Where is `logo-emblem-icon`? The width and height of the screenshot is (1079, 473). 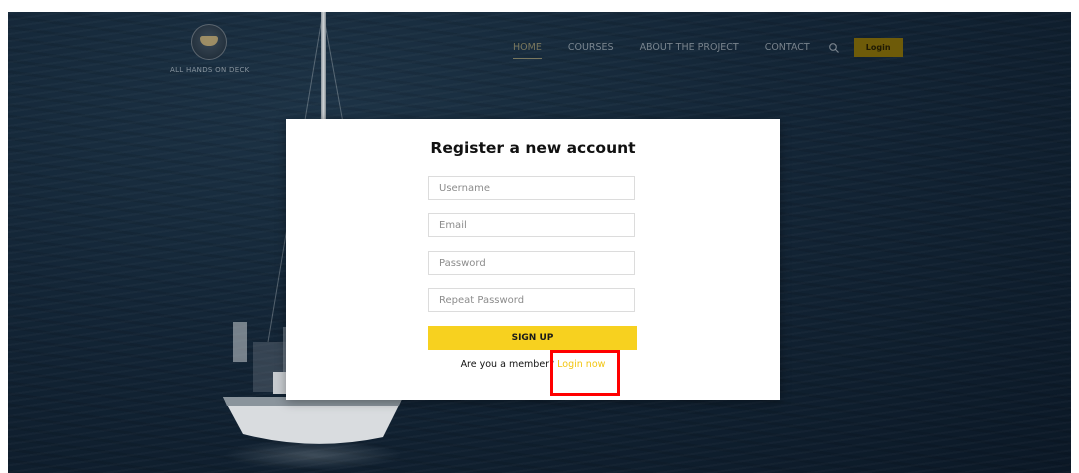 logo-emblem-icon is located at coordinates (209, 42).